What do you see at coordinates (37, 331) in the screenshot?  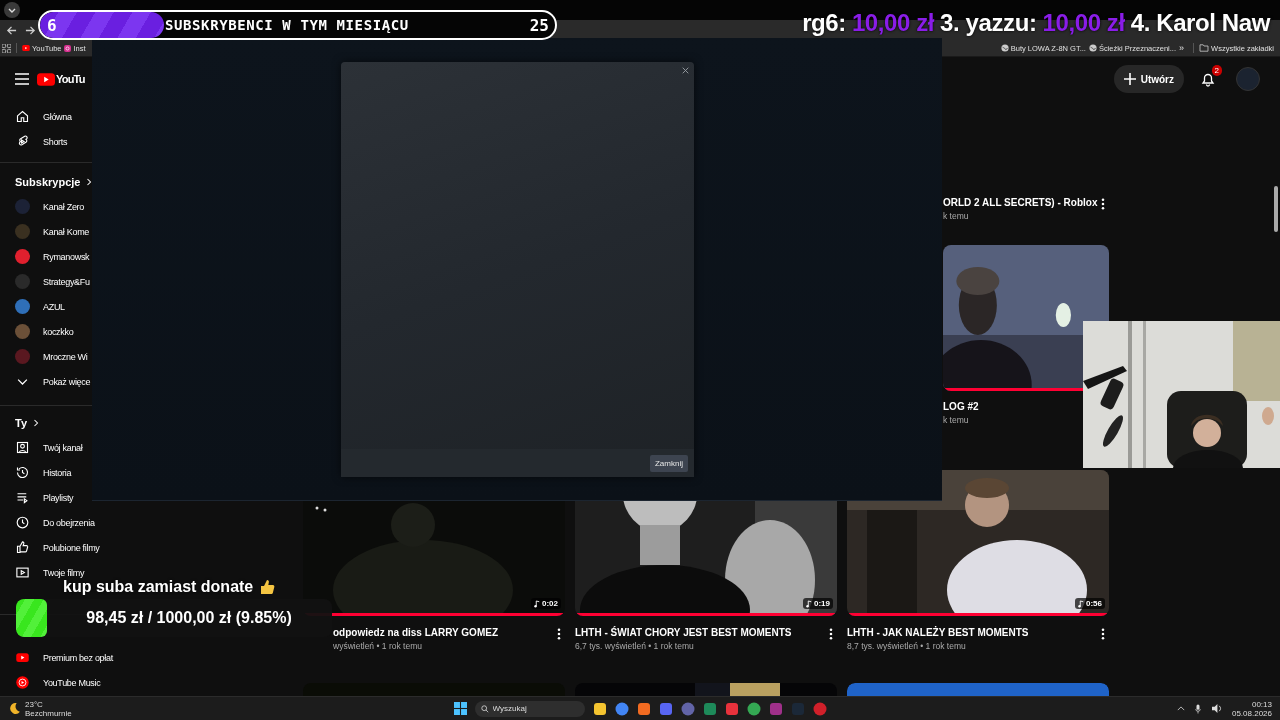 I see `channel-item: koczkko` at bounding box center [37, 331].